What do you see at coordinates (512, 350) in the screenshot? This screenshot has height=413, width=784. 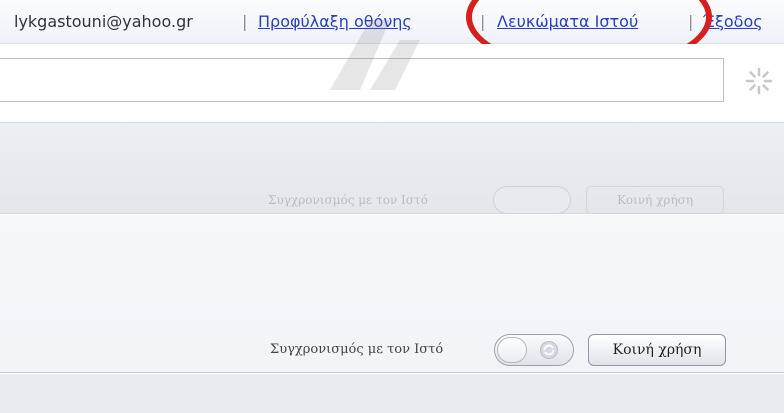 I see `toggle-knob` at bounding box center [512, 350].